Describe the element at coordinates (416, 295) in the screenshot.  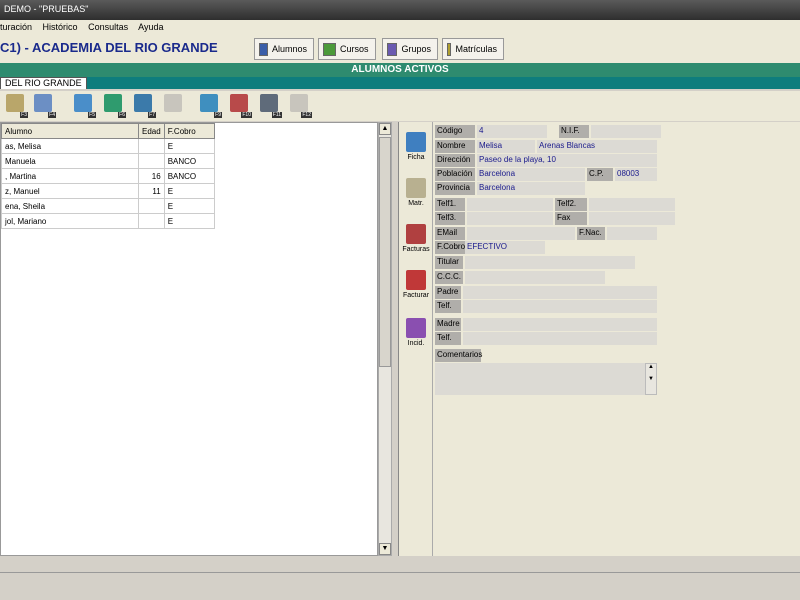
I see `tab-facturar-label: Facturar` at that location.